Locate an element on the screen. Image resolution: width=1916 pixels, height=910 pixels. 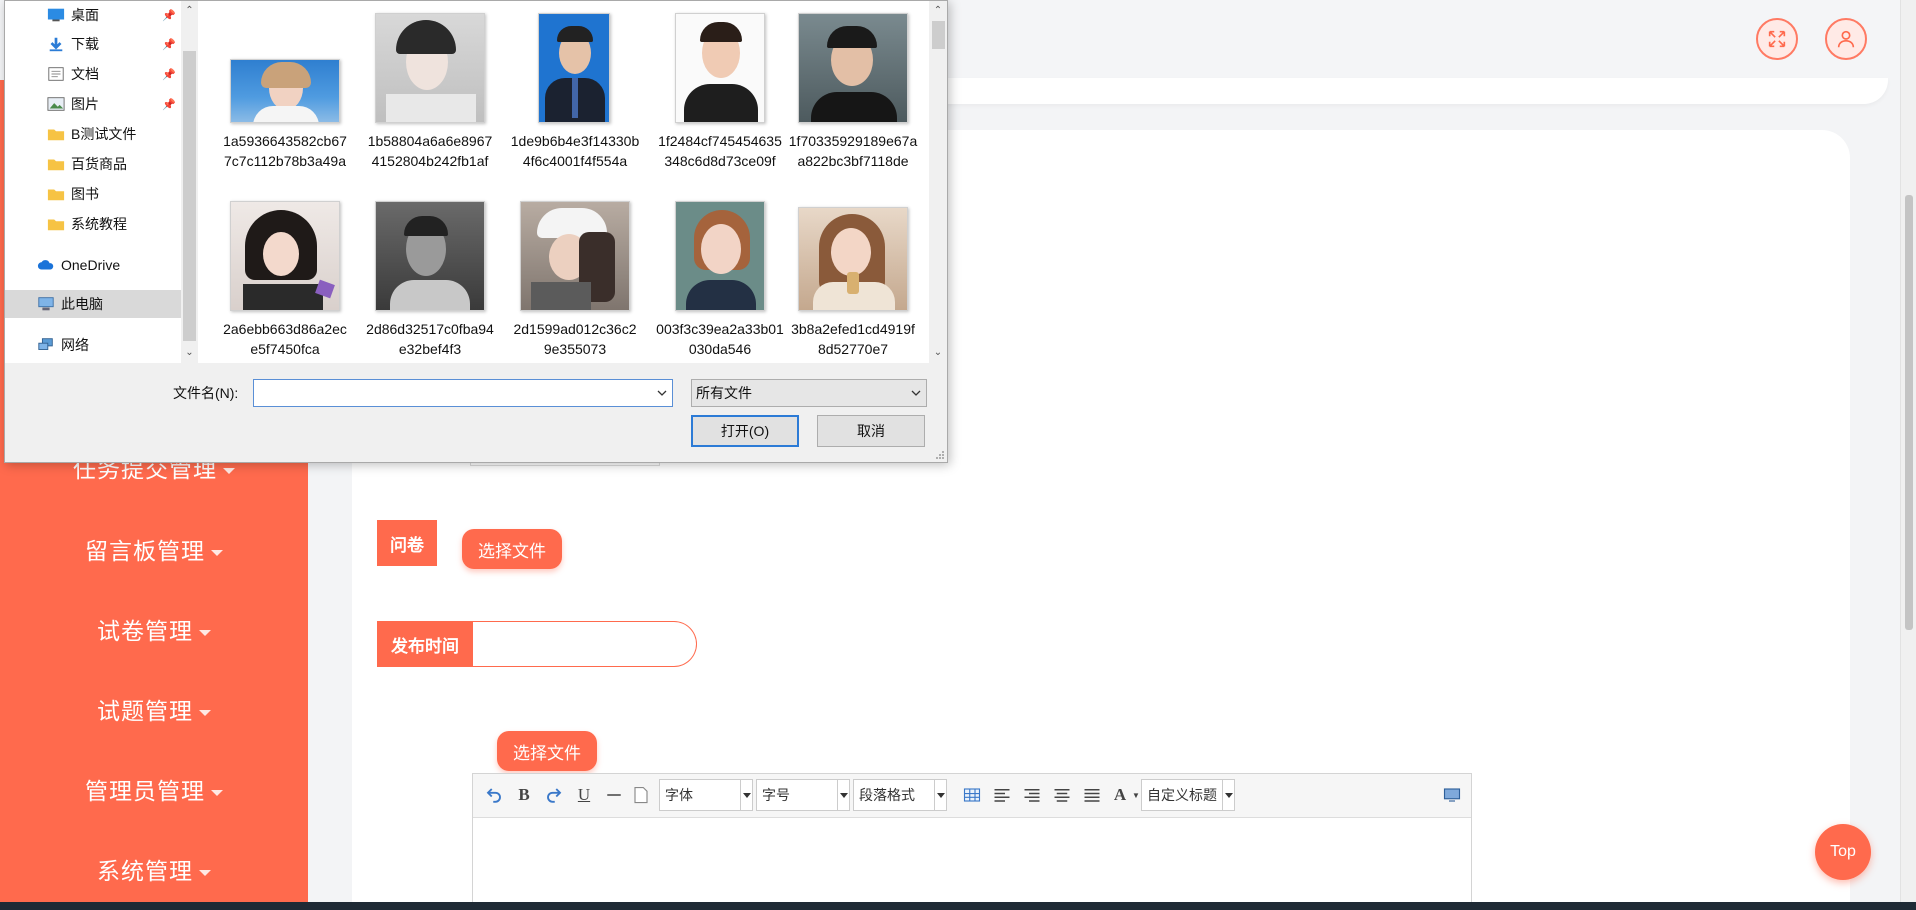
file-name: 003f3c39ea2a33b01030da546 is located at coordinates (720, 339).